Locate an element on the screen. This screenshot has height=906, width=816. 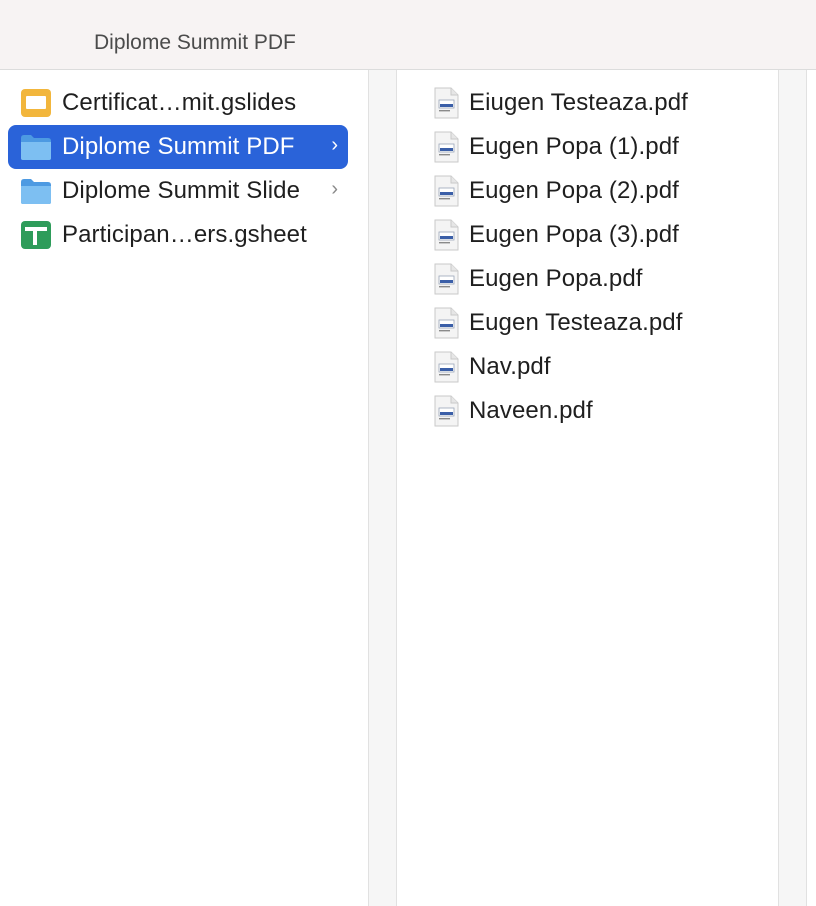
file-name: Nav.pdf is located at coordinates (510, 366).